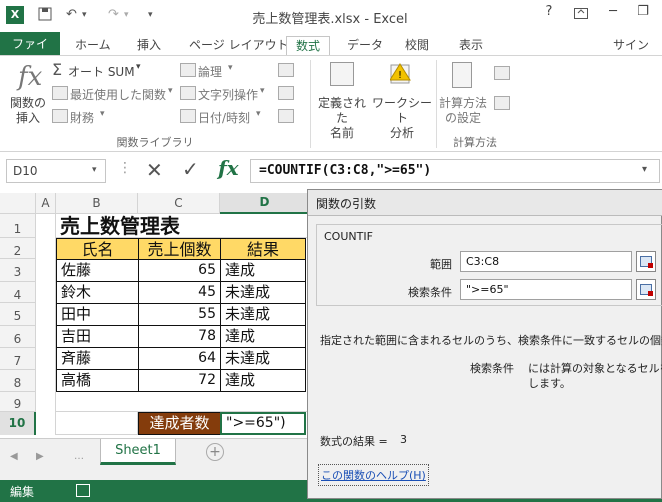 The height and width of the screenshot is (502, 662). I want to click on cancel-icon: ✕, so click(154, 170).